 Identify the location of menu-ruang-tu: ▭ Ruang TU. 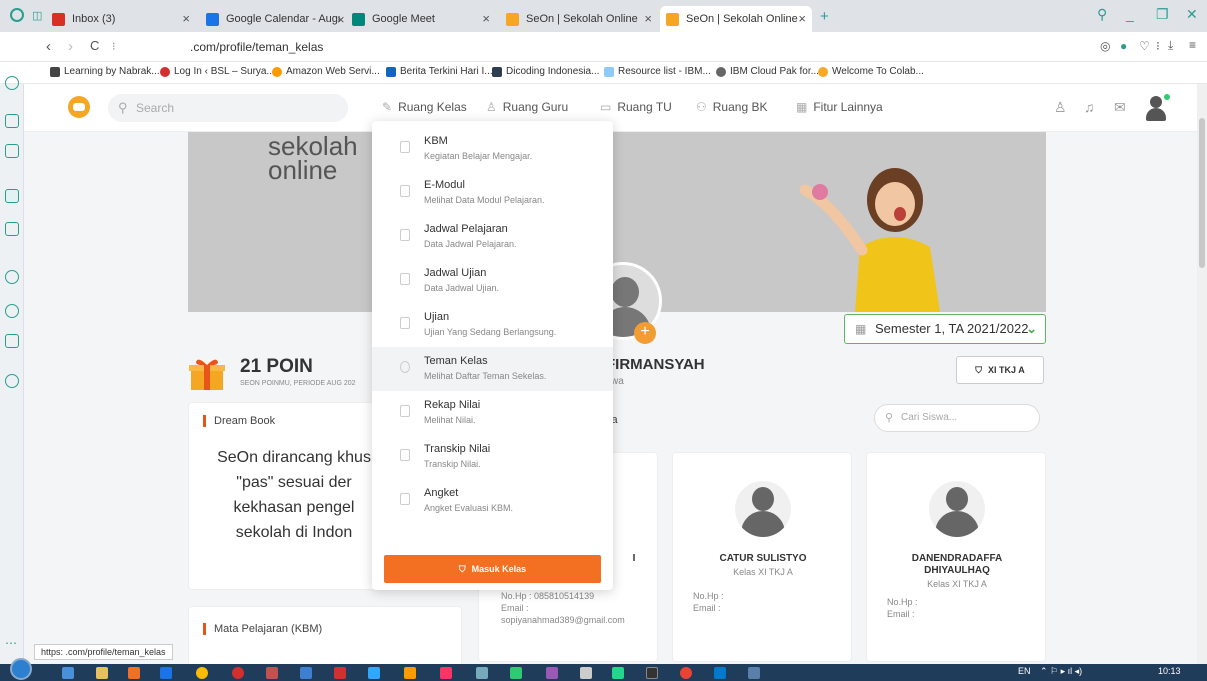
(636, 107).